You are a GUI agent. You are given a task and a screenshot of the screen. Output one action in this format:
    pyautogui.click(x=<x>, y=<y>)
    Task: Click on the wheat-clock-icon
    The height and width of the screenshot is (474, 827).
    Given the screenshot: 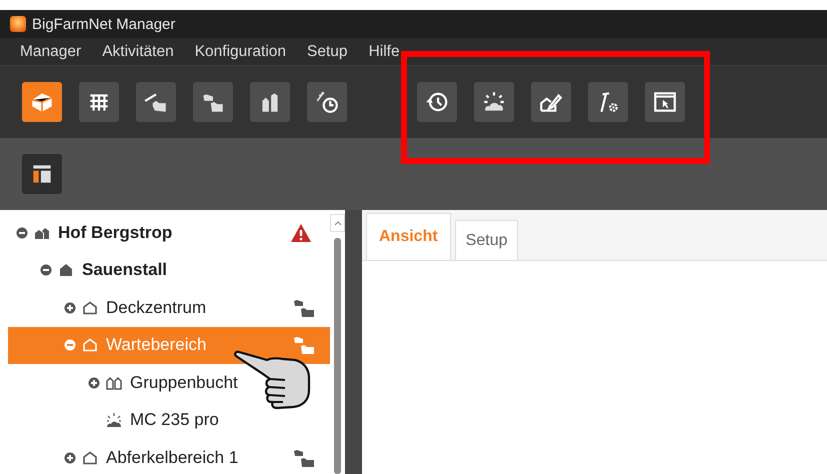 What is the action you would take?
    pyautogui.click(x=327, y=102)
    